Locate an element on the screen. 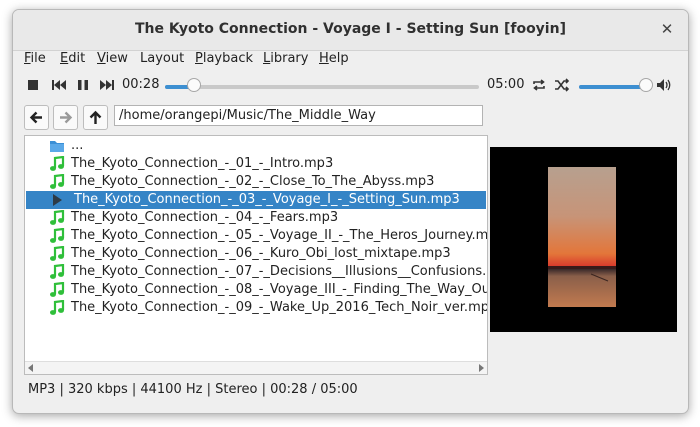  menu-label-rest: layback is located at coordinates (228, 58).